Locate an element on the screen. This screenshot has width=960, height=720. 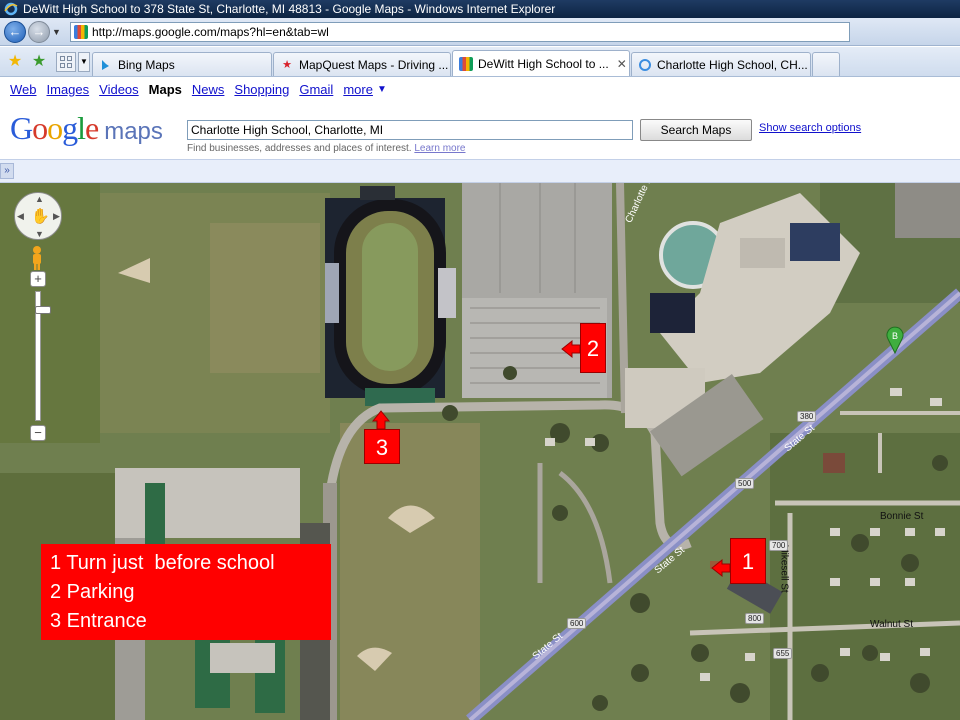
annotation-marker-2: 2 is located at coordinates (593, 348).